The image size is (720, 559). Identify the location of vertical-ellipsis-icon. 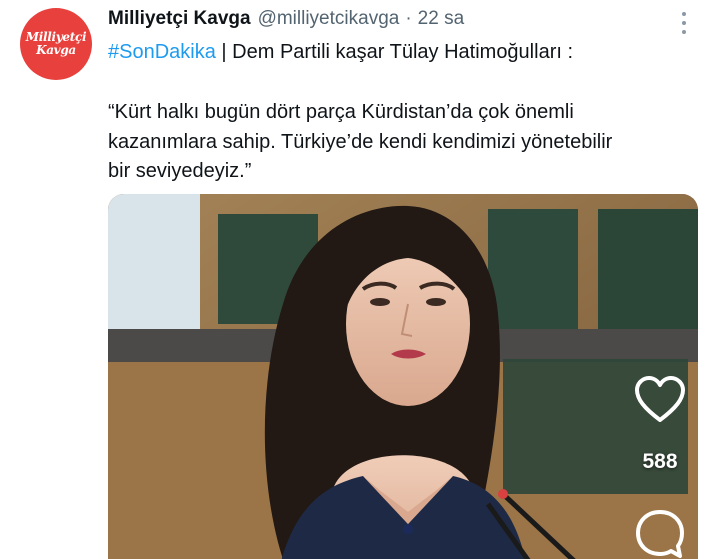
(684, 23).